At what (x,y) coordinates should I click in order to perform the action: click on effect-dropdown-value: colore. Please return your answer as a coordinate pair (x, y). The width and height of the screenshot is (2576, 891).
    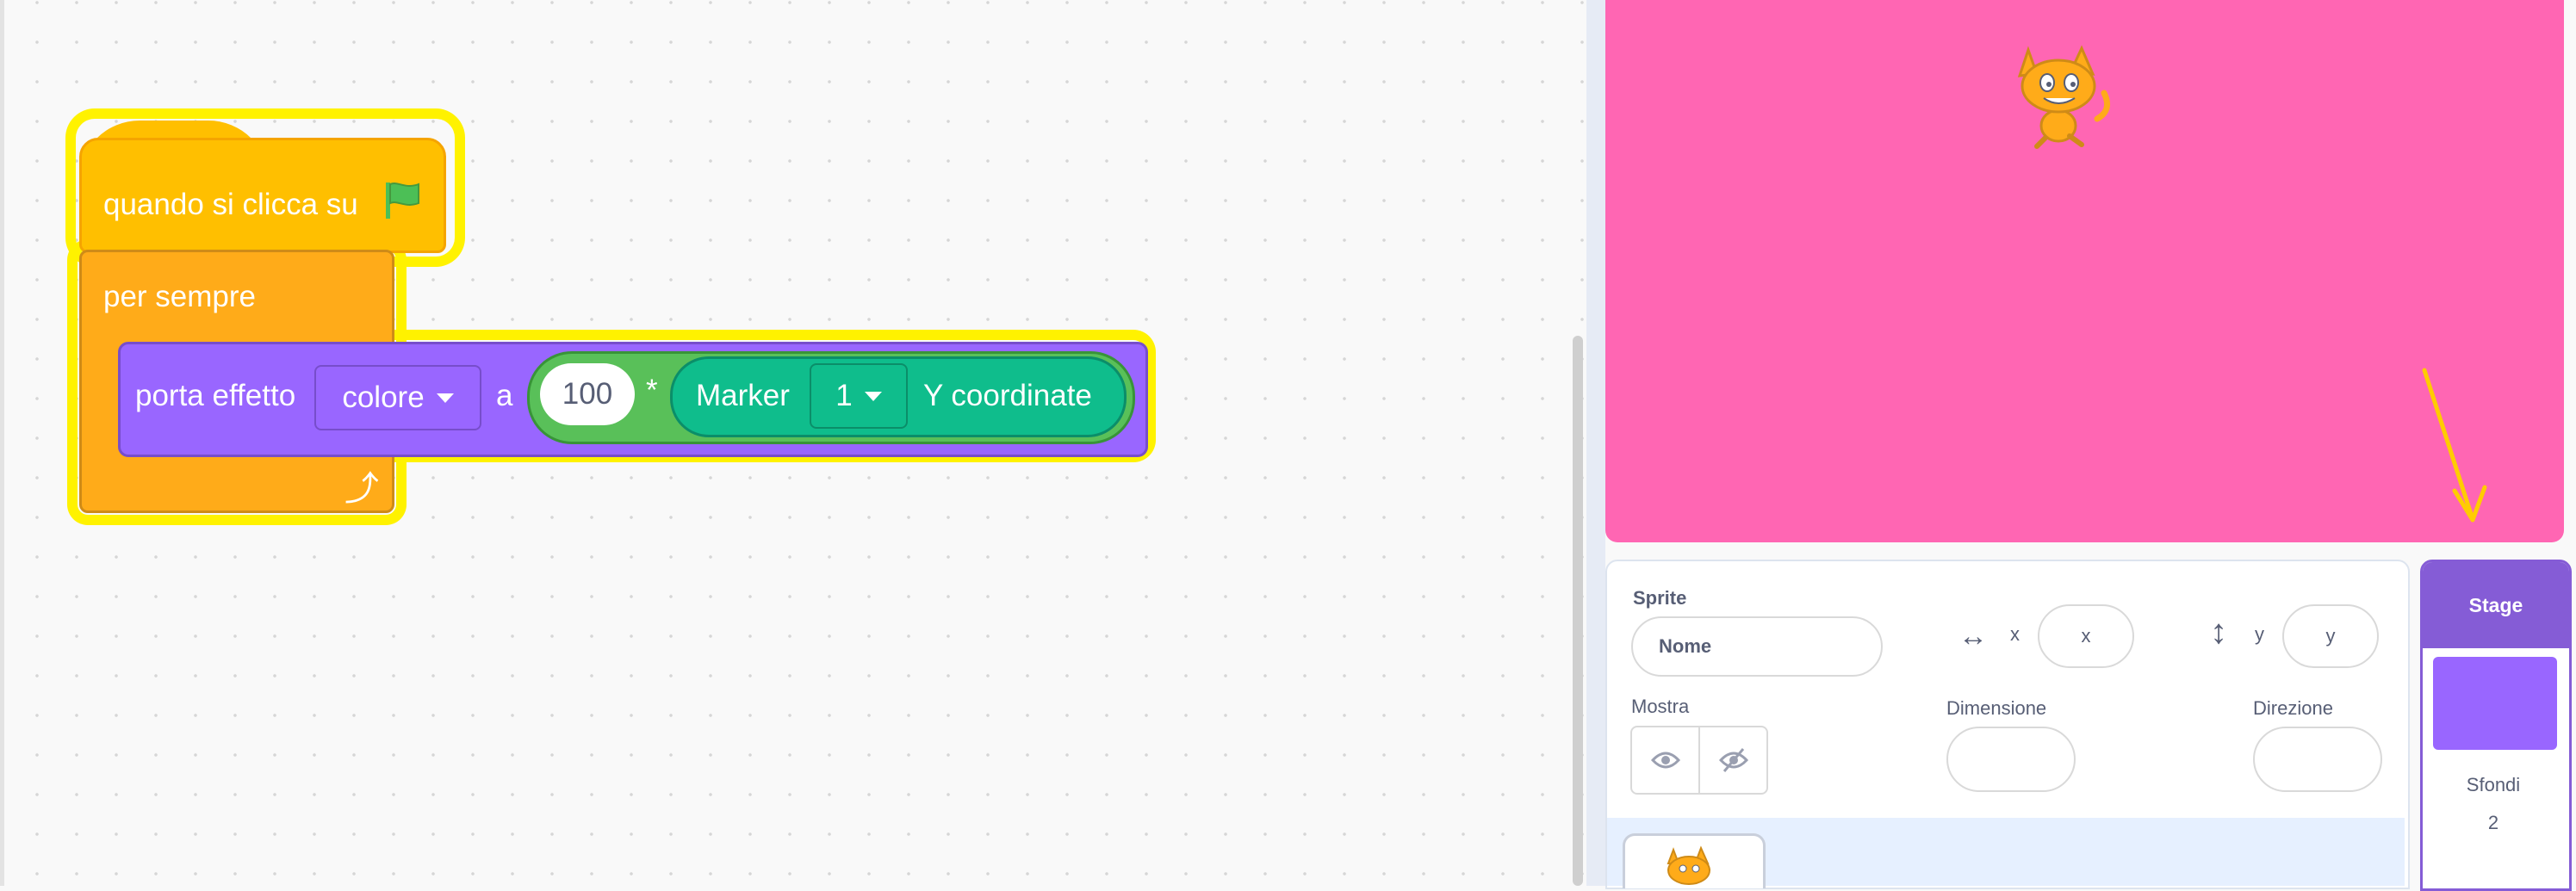
    Looking at the image, I should click on (383, 397).